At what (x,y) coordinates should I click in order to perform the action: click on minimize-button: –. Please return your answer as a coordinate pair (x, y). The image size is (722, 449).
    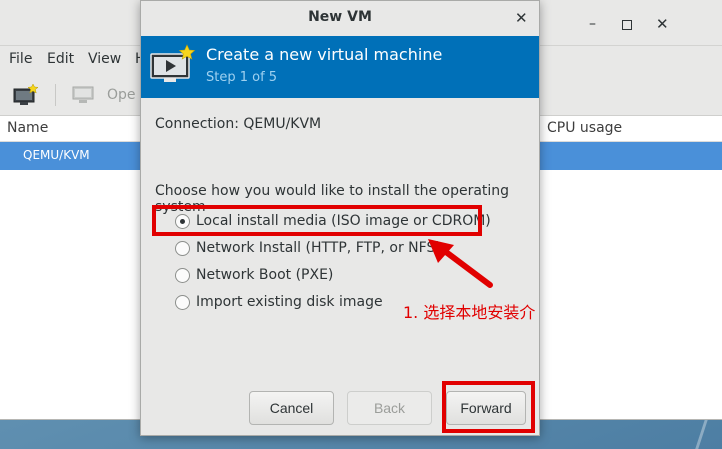
    Looking at the image, I should click on (592, 24).